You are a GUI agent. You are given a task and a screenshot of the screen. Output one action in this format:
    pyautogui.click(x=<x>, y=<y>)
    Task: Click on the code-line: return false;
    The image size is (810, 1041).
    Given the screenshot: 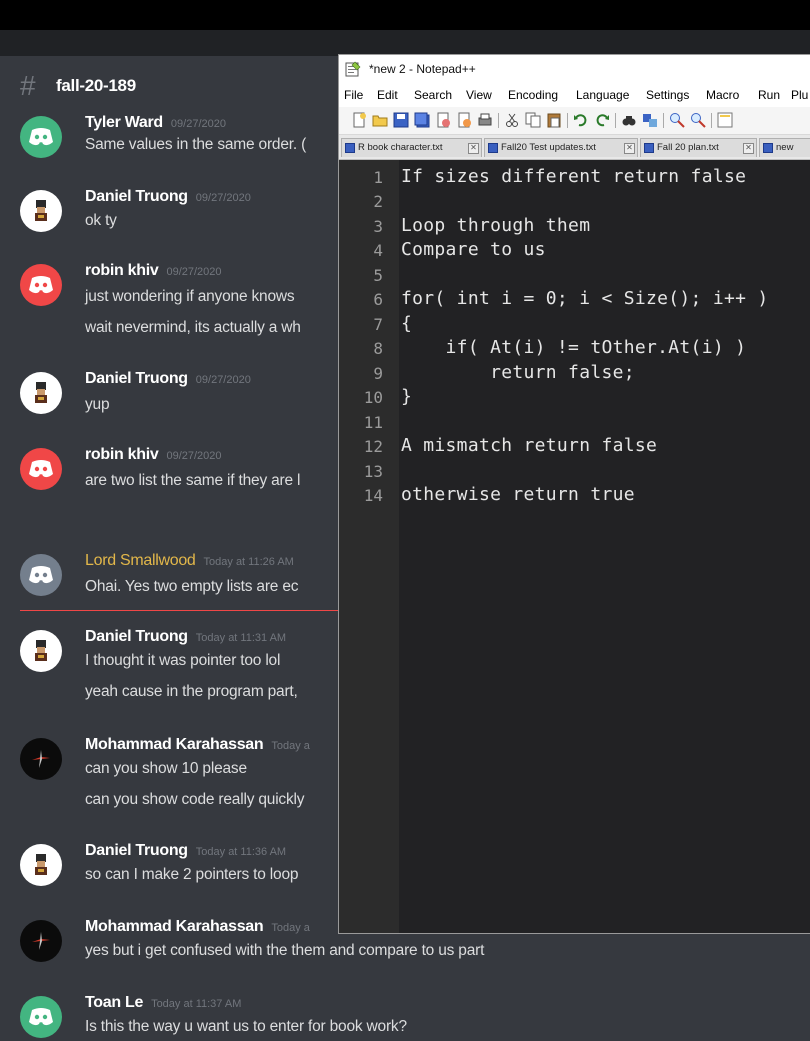 What is the action you would take?
    pyautogui.click(x=518, y=372)
    